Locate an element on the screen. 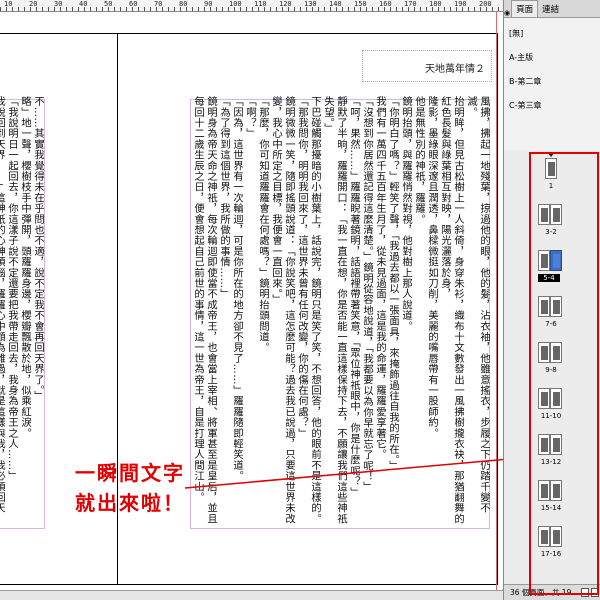 The width and height of the screenshot is (600, 600). ruler-tick-label: 110 is located at coordinates (260, 4).